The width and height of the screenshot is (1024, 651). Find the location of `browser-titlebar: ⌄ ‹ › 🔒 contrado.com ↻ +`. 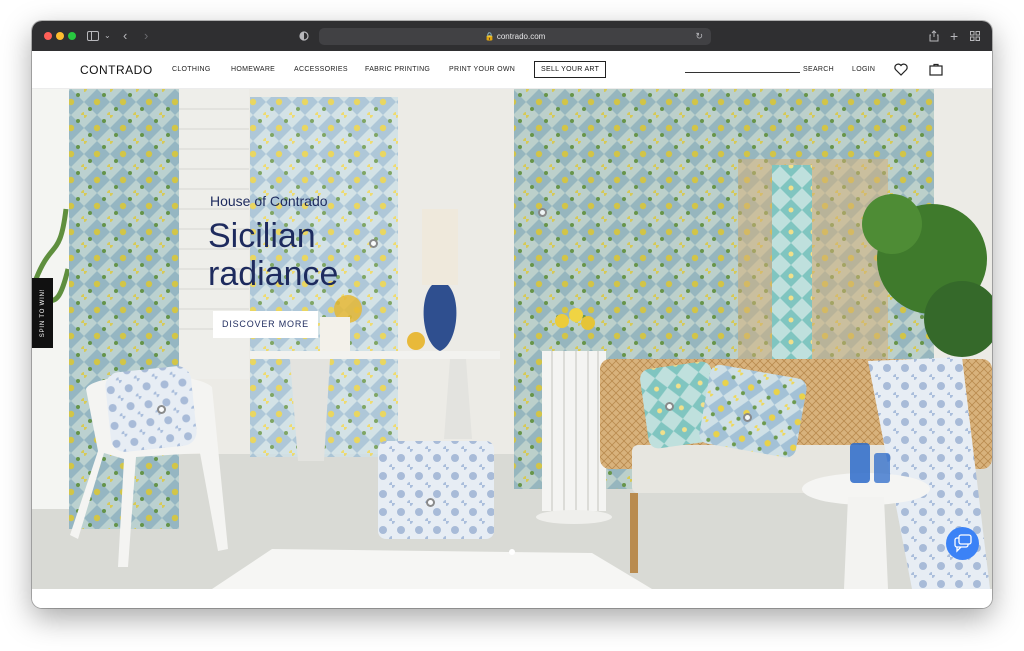

browser-titlebar: ⌄ ‹ › 🔒 contrado.com ↻ + is located at coordinates (512, 36).